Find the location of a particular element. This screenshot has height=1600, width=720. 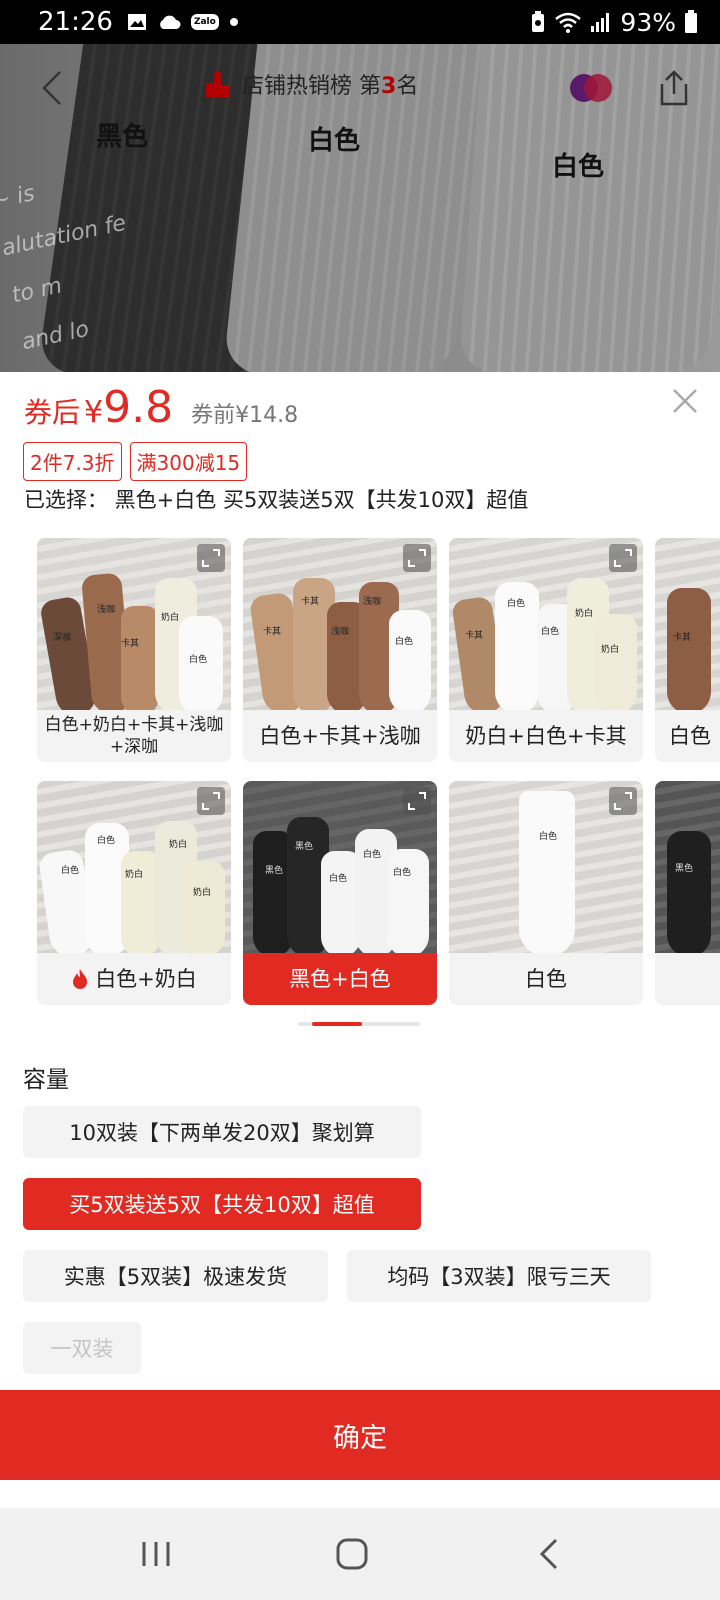

color-option-selected: 黑色 黑色 白色 白色 白色 黑色+白色 is located at coordinates (340, 893).